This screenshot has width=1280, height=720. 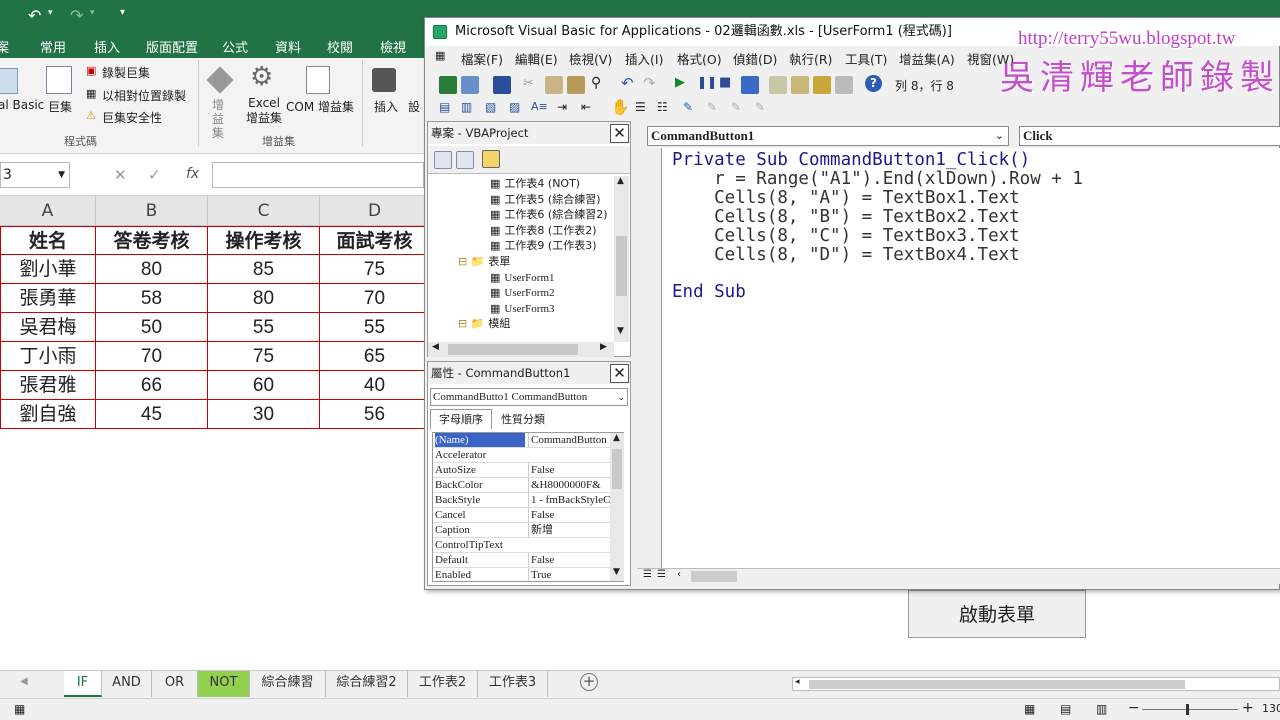 What do you see at coordinates (48, 211) in the screenshot?
I see `column-header-a: A` at bounding box center [48, 211].